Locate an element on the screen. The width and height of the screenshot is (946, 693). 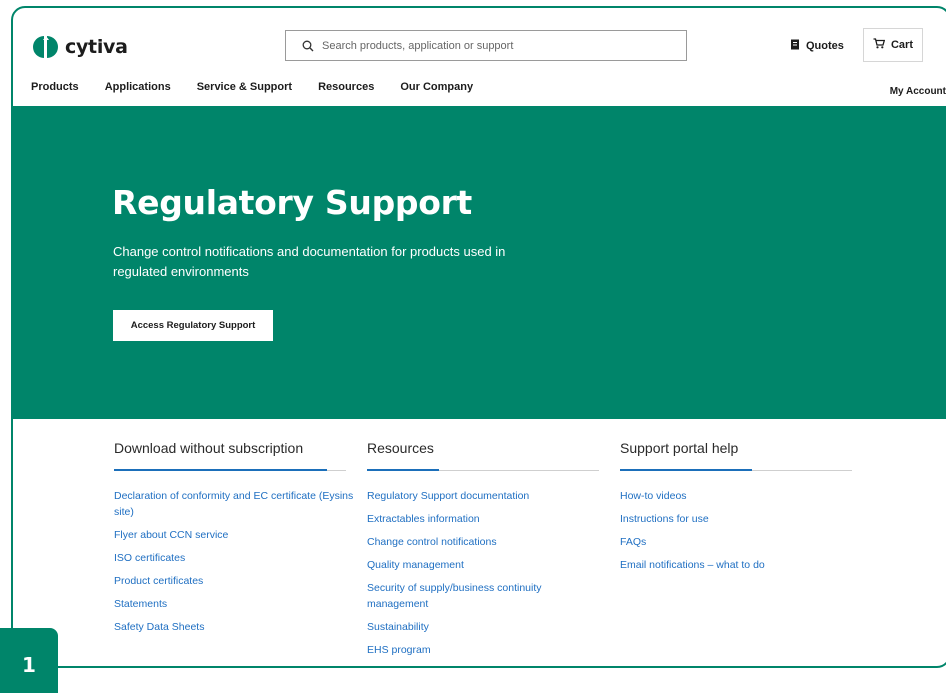
logo-text: cytiva is located at coordinates (96, 47).